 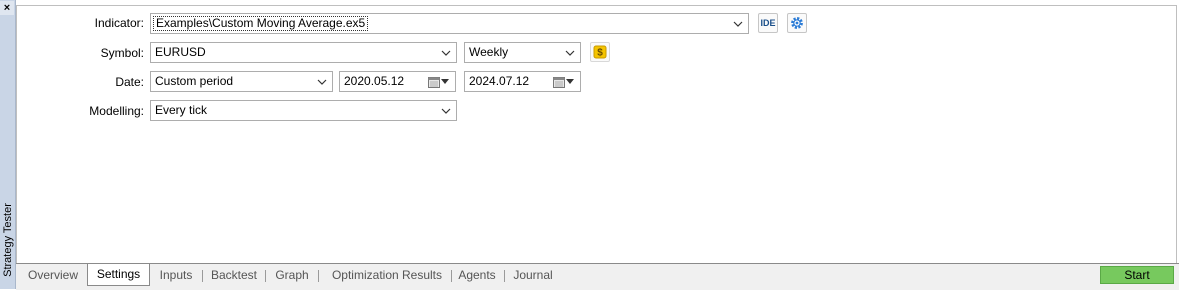 What do you see at coordinates (129, 82) in the screenshot?
I see `date-label: Date:` at bounding box center [129, 82].